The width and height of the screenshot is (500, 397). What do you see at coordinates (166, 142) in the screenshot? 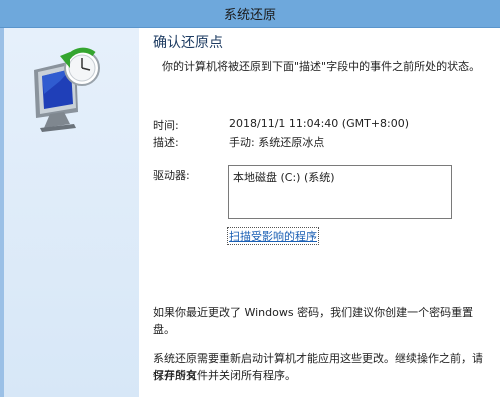
I see `description-label: 描述:` at bounding box center [166, 142].